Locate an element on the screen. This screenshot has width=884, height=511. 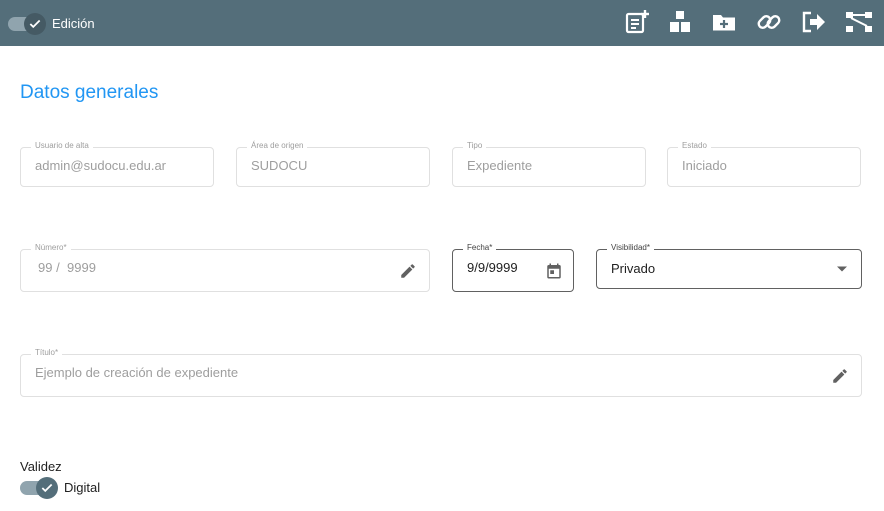
hierarchy-icon is located at coordinates (859, 22).